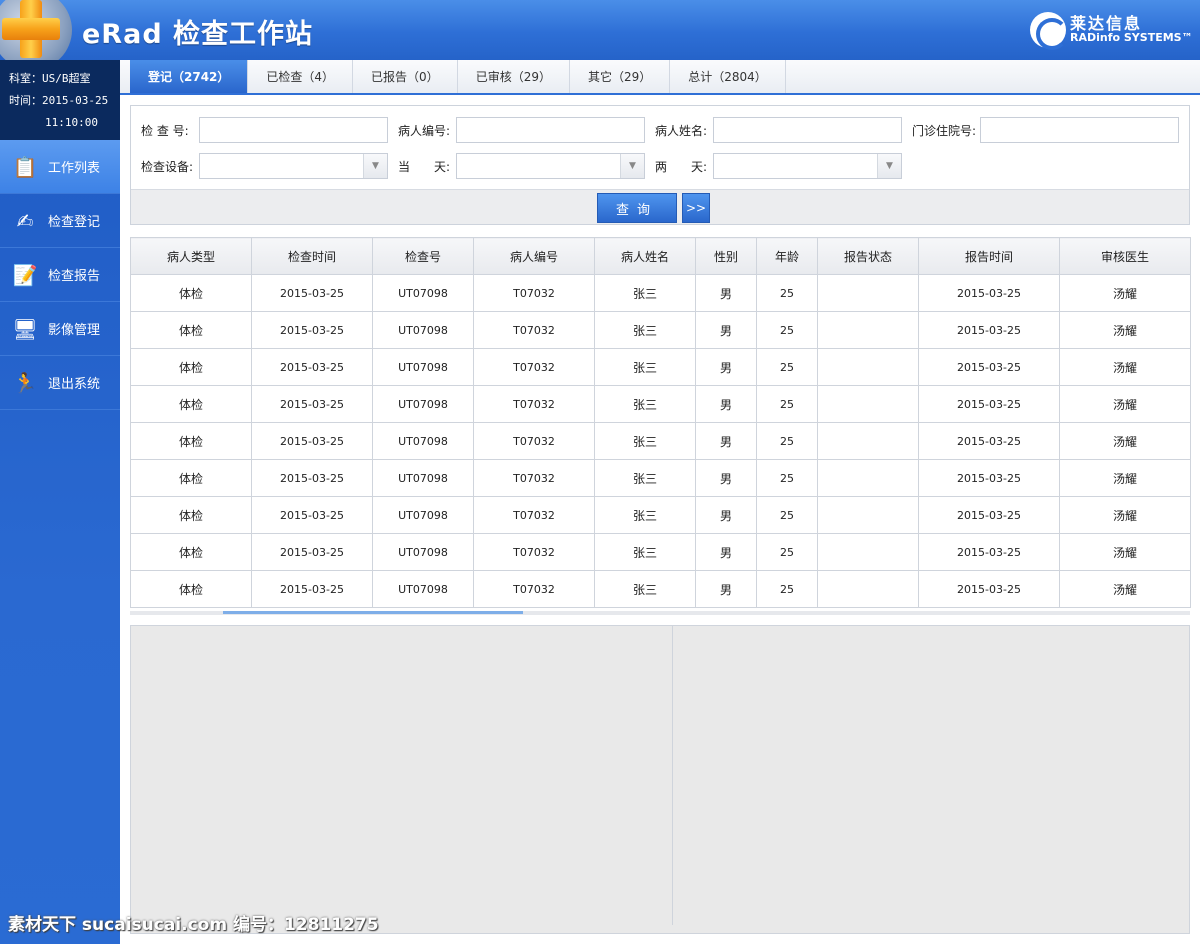 Image resolution: width=1200 pixels, height=944 pixels. Describe the element at coordinates (25, 100) in the screenshot. I see `time-label: 时间：` at that location.